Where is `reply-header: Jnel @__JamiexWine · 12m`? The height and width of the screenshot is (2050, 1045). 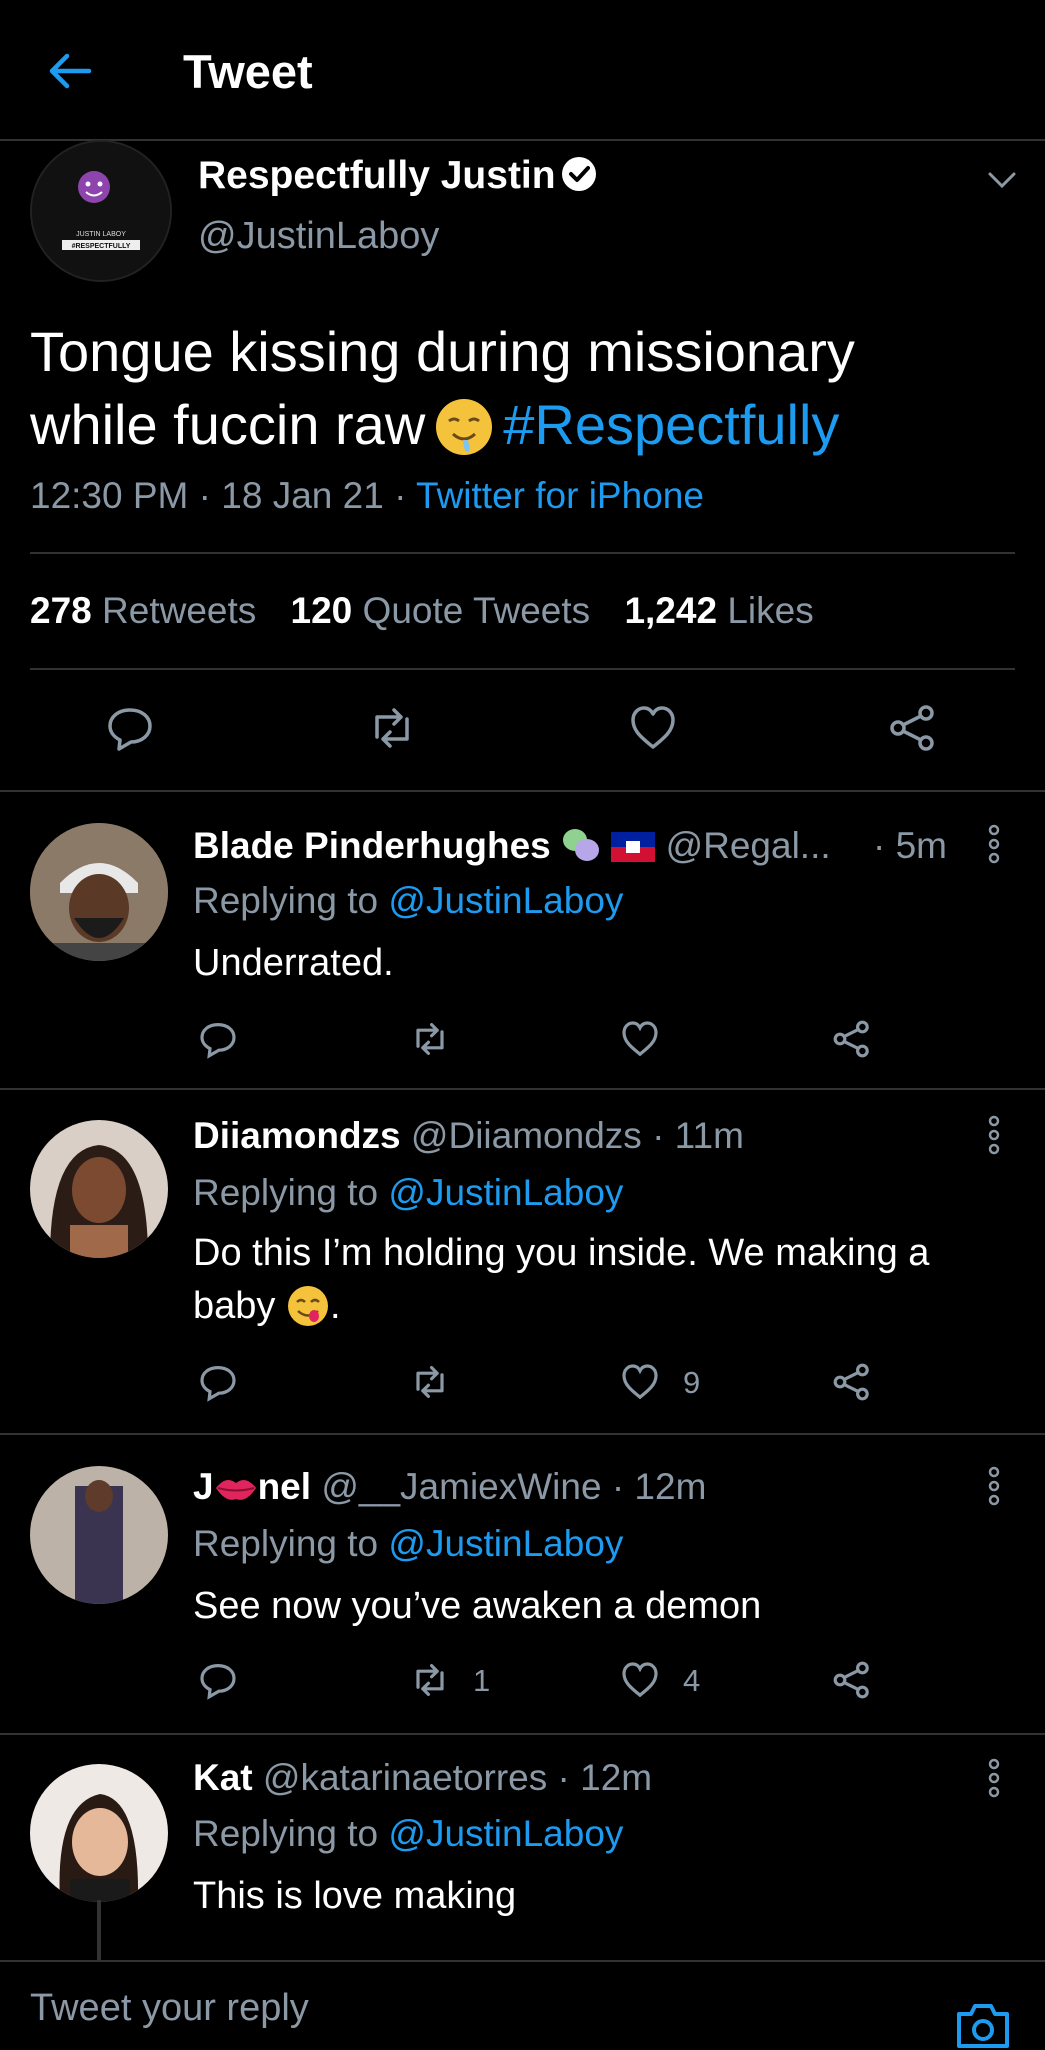
reply-header: Jnel @__JamiexWine · 12m is located at coordinates (449, 1487).